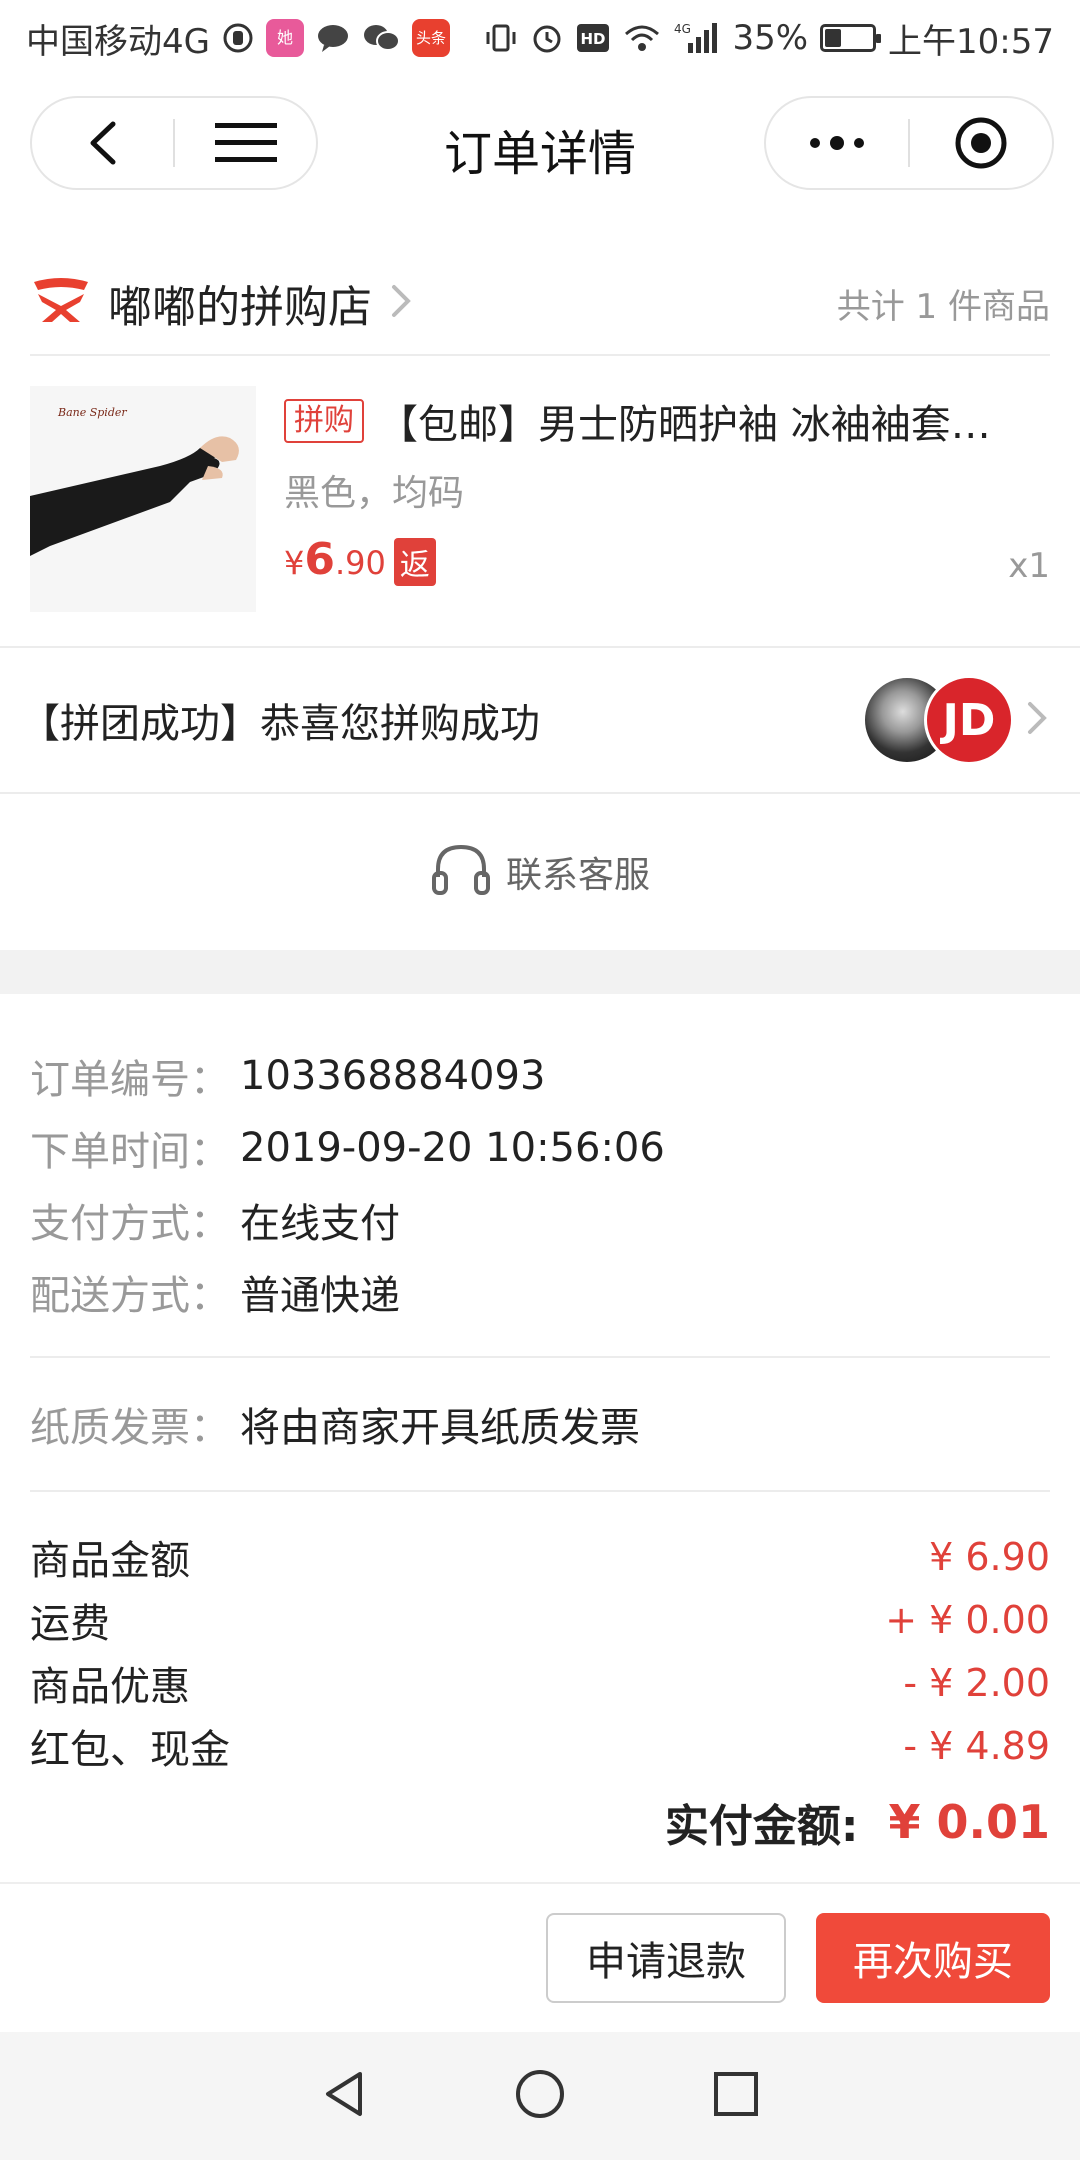 This screenshot has height=2160, width=1080. I want to click on section-separator, so click(540, 972).